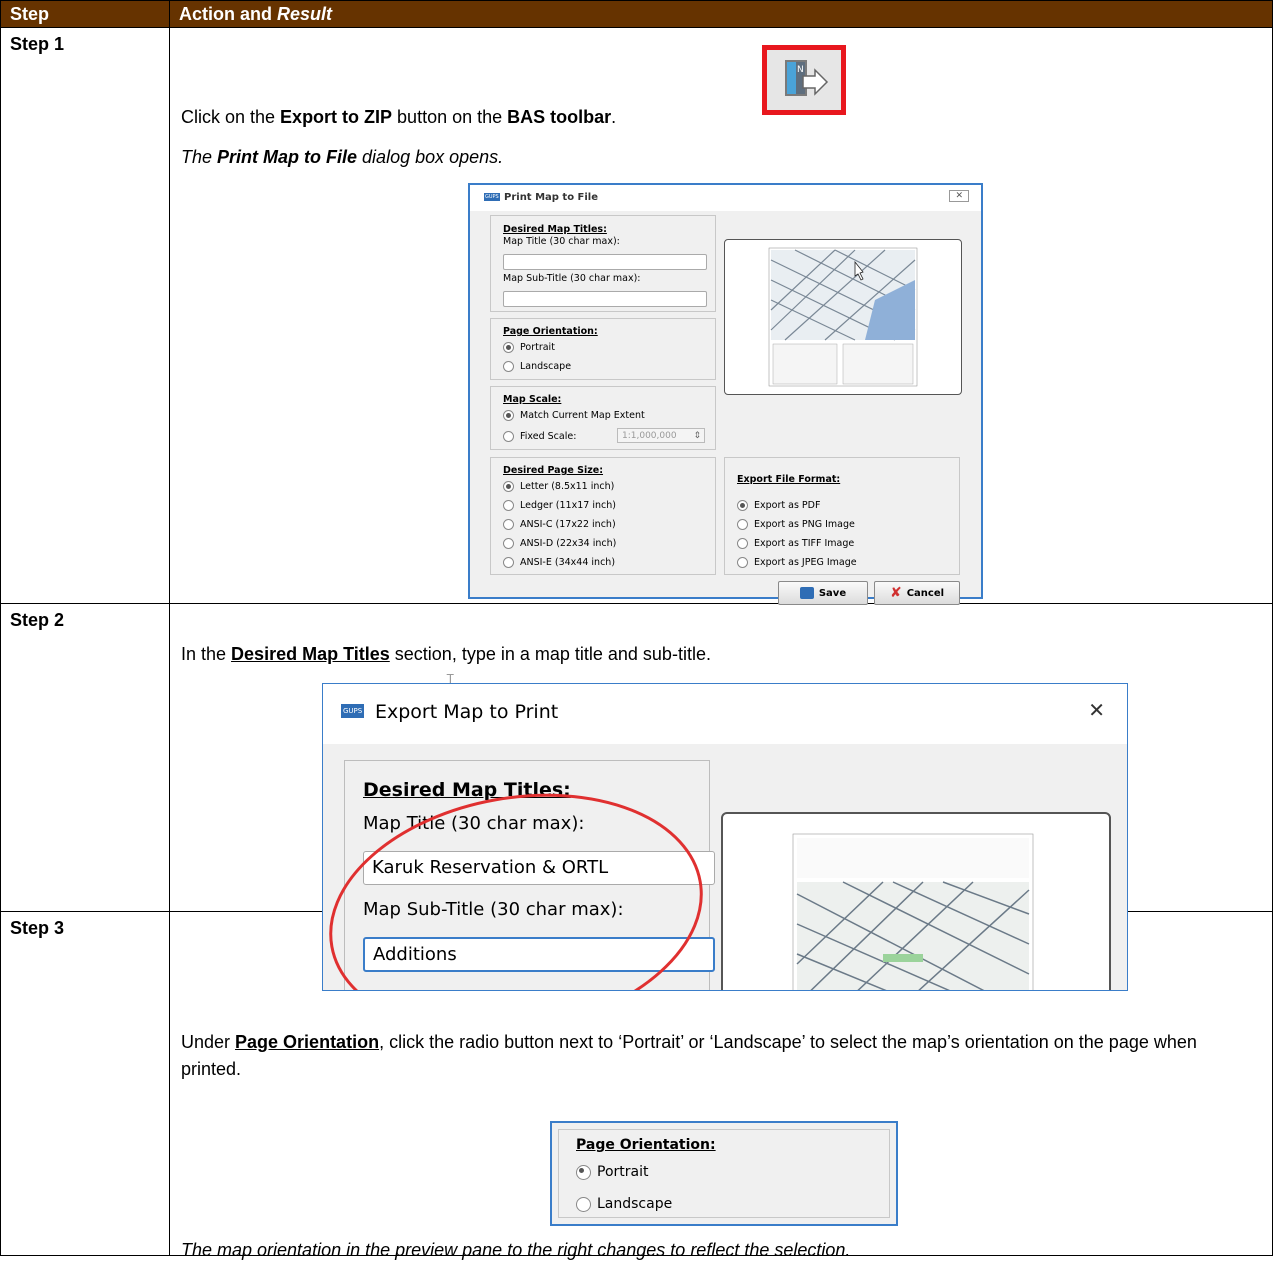 The height and width of the screenshot is (1271, 1273). I want to click on map-title-input, so click(605, 262).